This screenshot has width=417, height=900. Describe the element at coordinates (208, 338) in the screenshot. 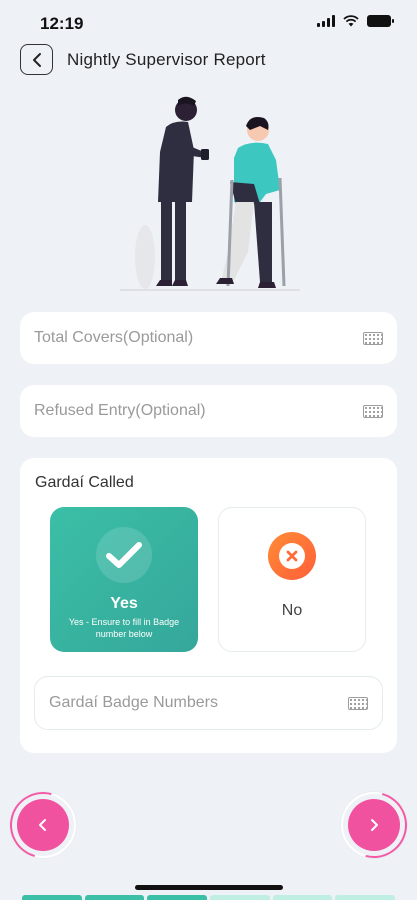

I see `total-covers-field: Total Covers(Optional)` at that location.